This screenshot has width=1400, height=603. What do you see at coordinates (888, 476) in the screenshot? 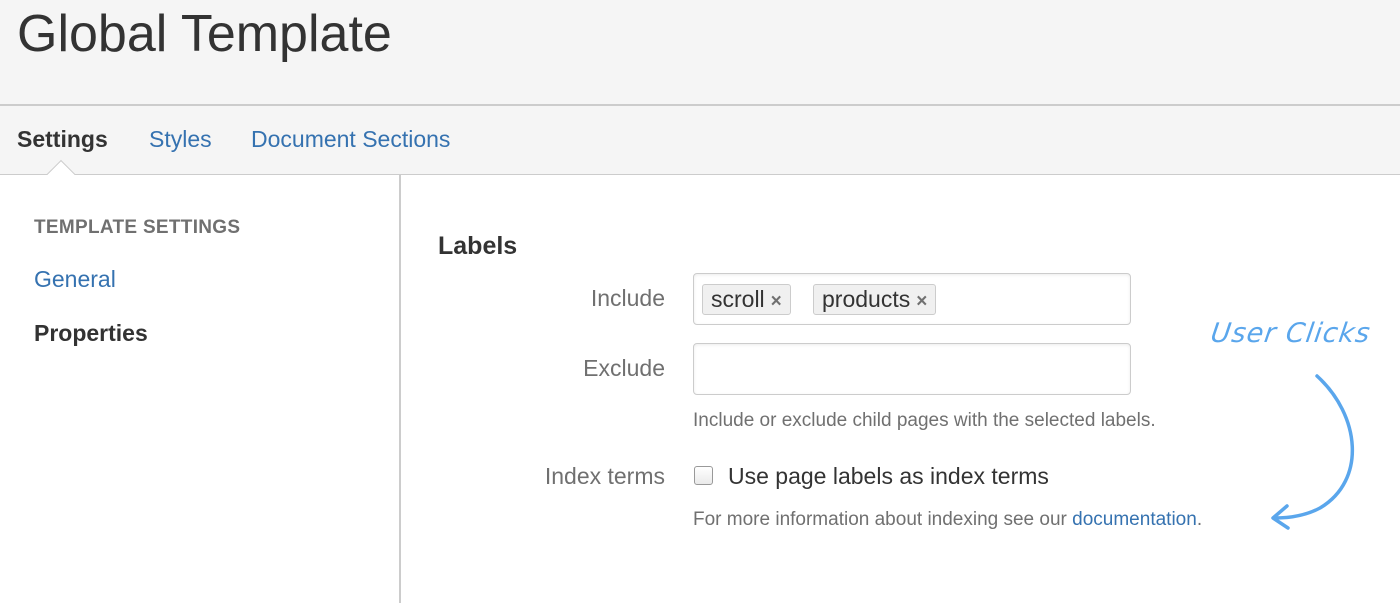
I see `index-terms-checkbox-label: Use page labels as index terms` at bounding box center [888, 476].